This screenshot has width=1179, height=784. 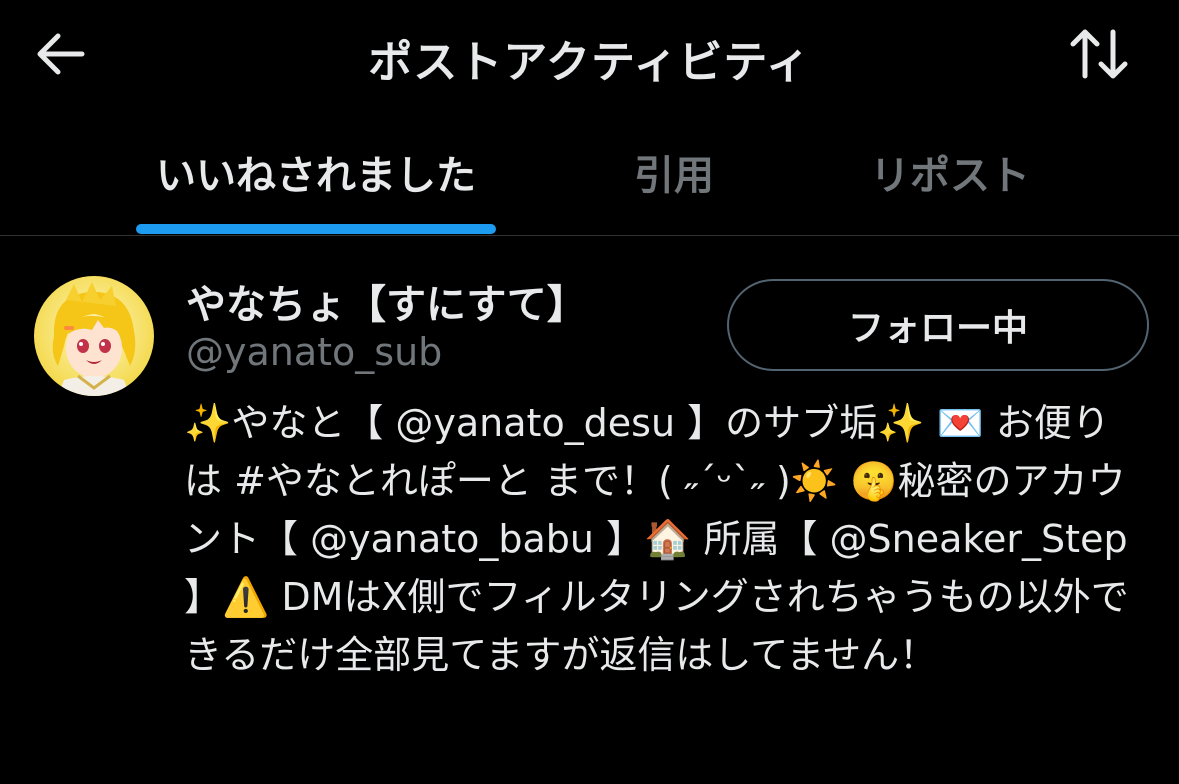 I want to click on sort-button, so click(x=1099, y=54).